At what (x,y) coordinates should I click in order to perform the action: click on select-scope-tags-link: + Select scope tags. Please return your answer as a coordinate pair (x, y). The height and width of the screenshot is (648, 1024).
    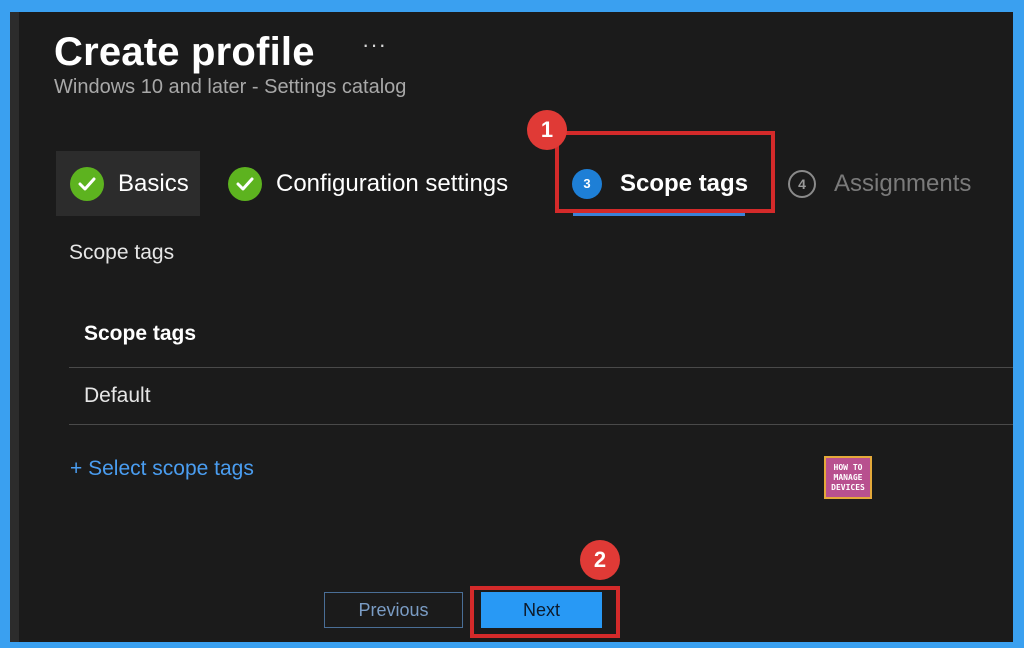
    Looking at the image, I should click on (162, 469).